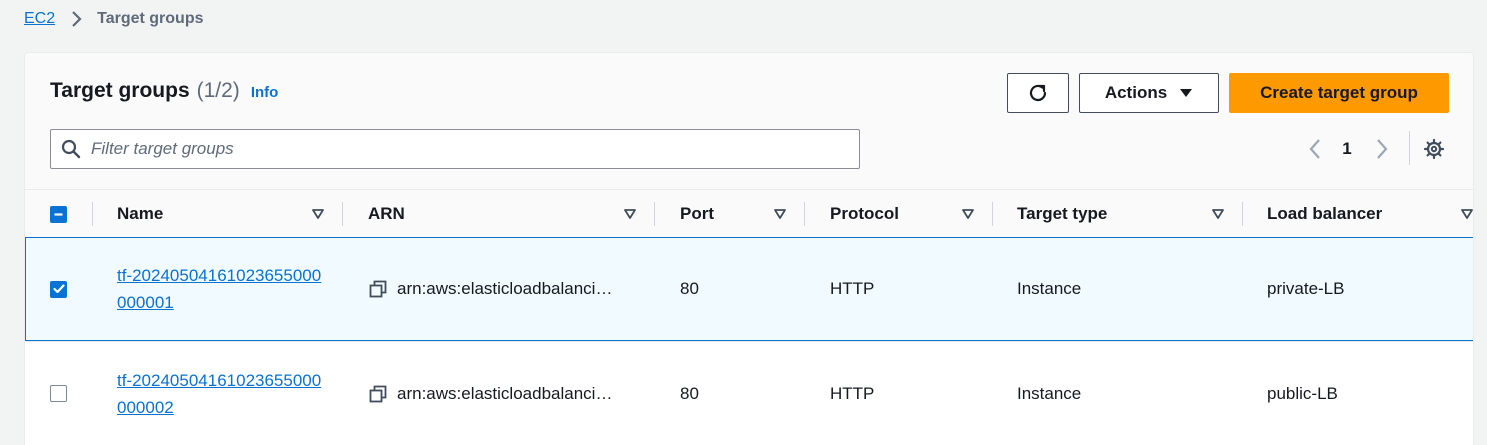 The width and height of the screenshot is (1487, 445). I want to click on breadcrumb: EC2 Target groups, so click(114, 19).